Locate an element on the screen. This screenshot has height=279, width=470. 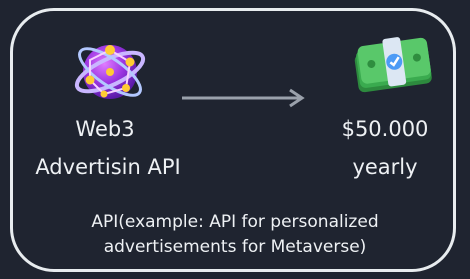
money-icon is located at coordinates (393, 65).